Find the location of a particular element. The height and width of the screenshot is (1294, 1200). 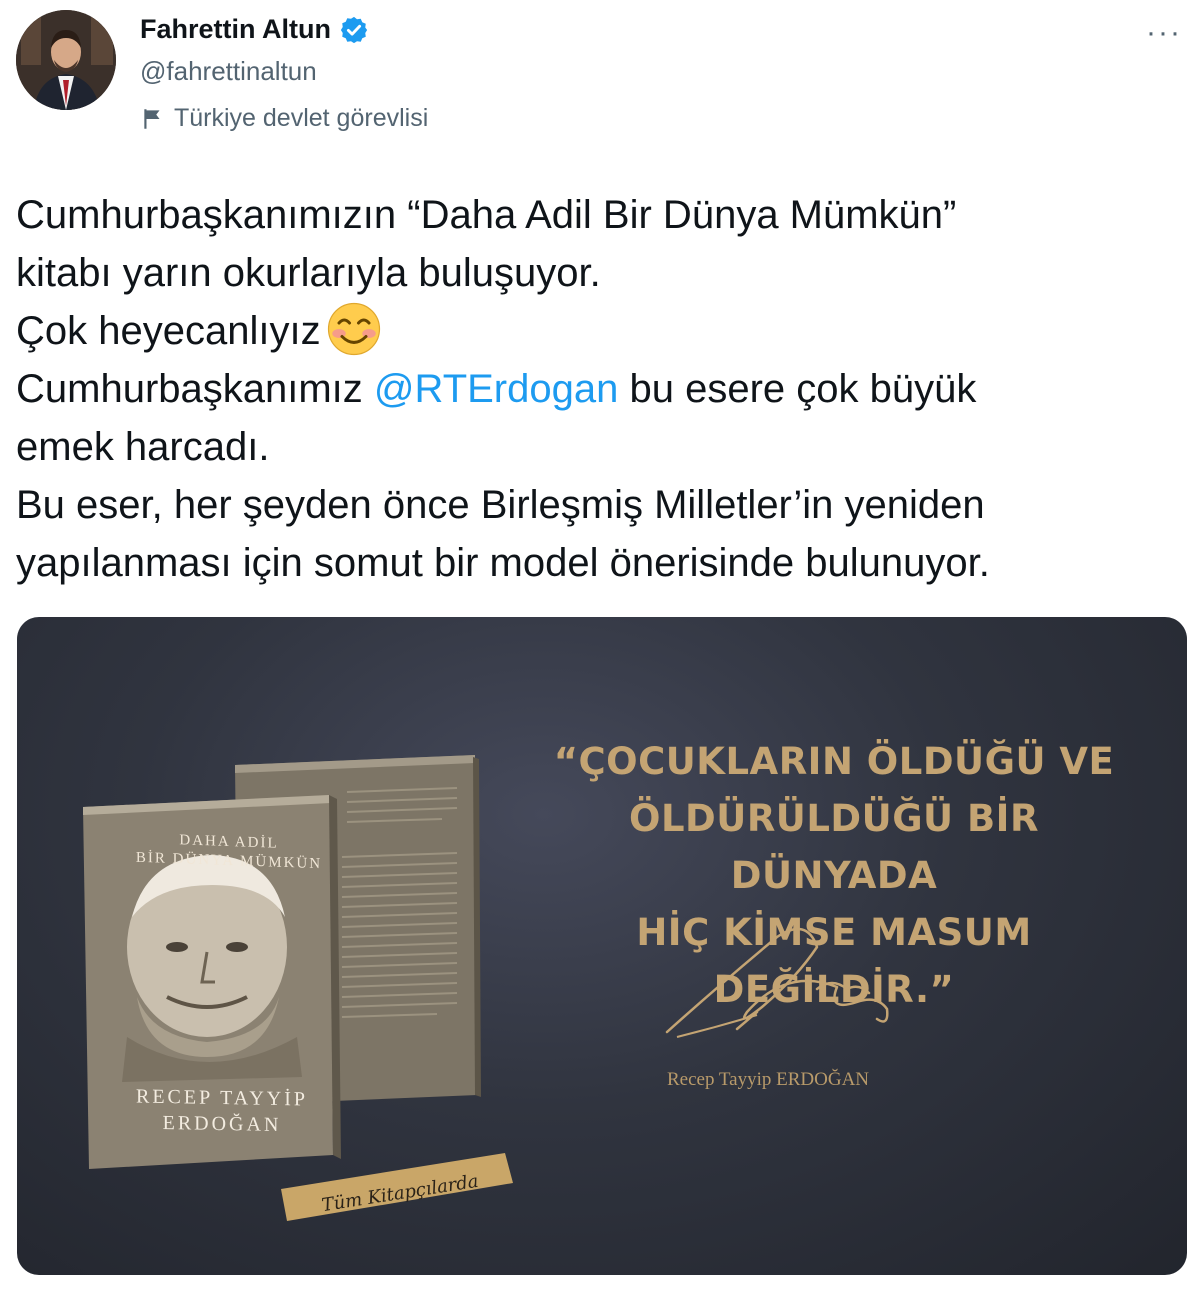

signature-name: Recep Tayyip ERDOĞAN is located at coordinates (768, 1079).